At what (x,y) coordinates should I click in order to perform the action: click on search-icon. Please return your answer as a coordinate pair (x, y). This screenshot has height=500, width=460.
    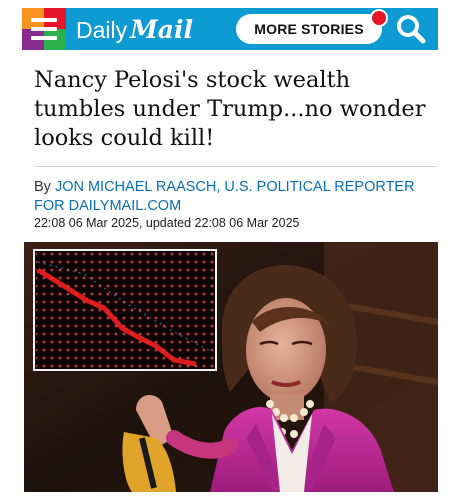
    Looking at the image, I should click on (411, 29).